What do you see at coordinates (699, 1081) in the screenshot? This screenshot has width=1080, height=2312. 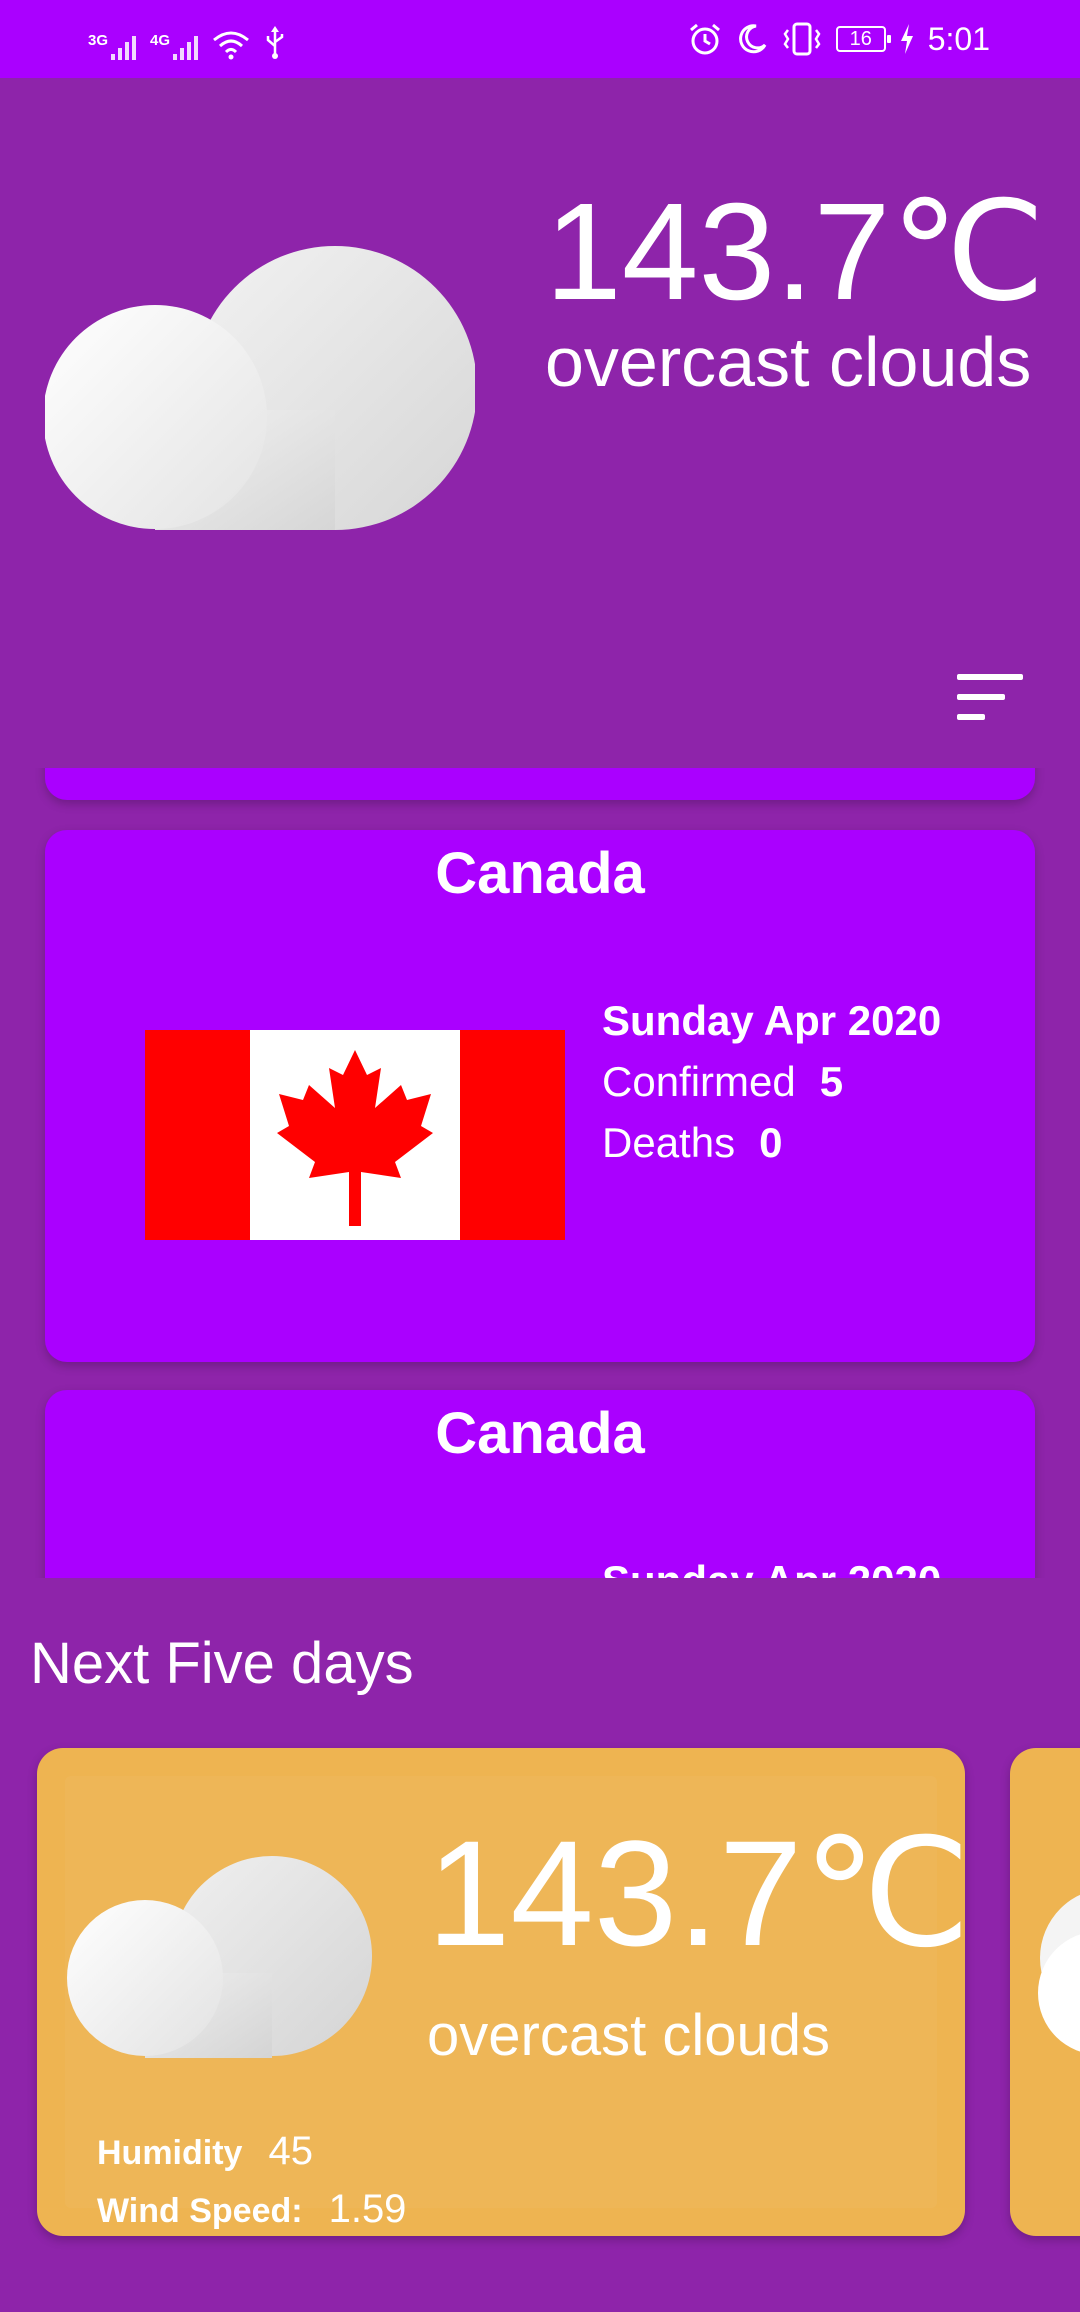 I see `confirmed-label: Confirmed` at bounding box center [699, 1081].